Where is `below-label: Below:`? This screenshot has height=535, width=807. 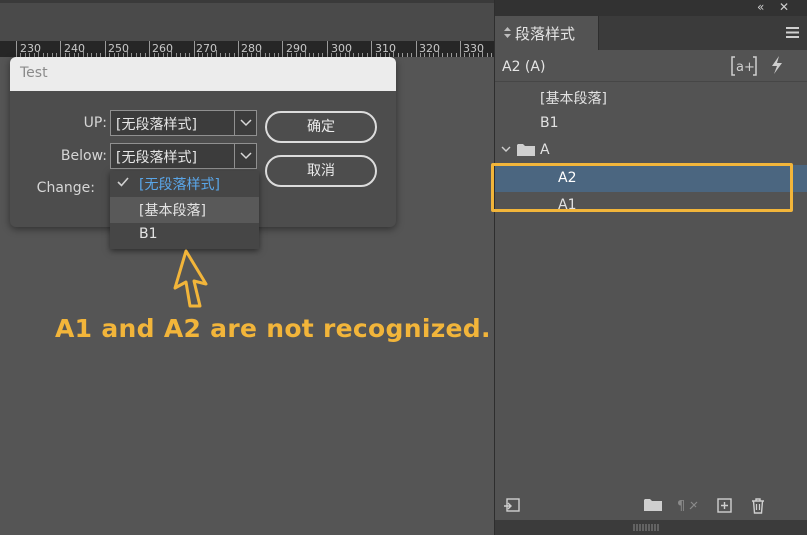
below-label: Below: is located at coordinates (83, 156).